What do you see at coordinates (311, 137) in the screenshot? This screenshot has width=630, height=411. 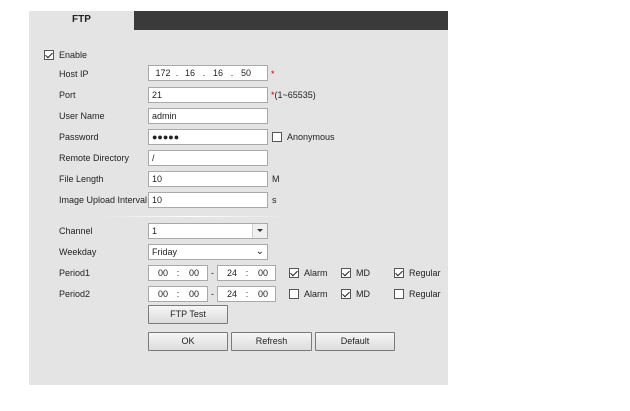 I see `anonymous-label: Anonymous` at bounding box center [311, 137].